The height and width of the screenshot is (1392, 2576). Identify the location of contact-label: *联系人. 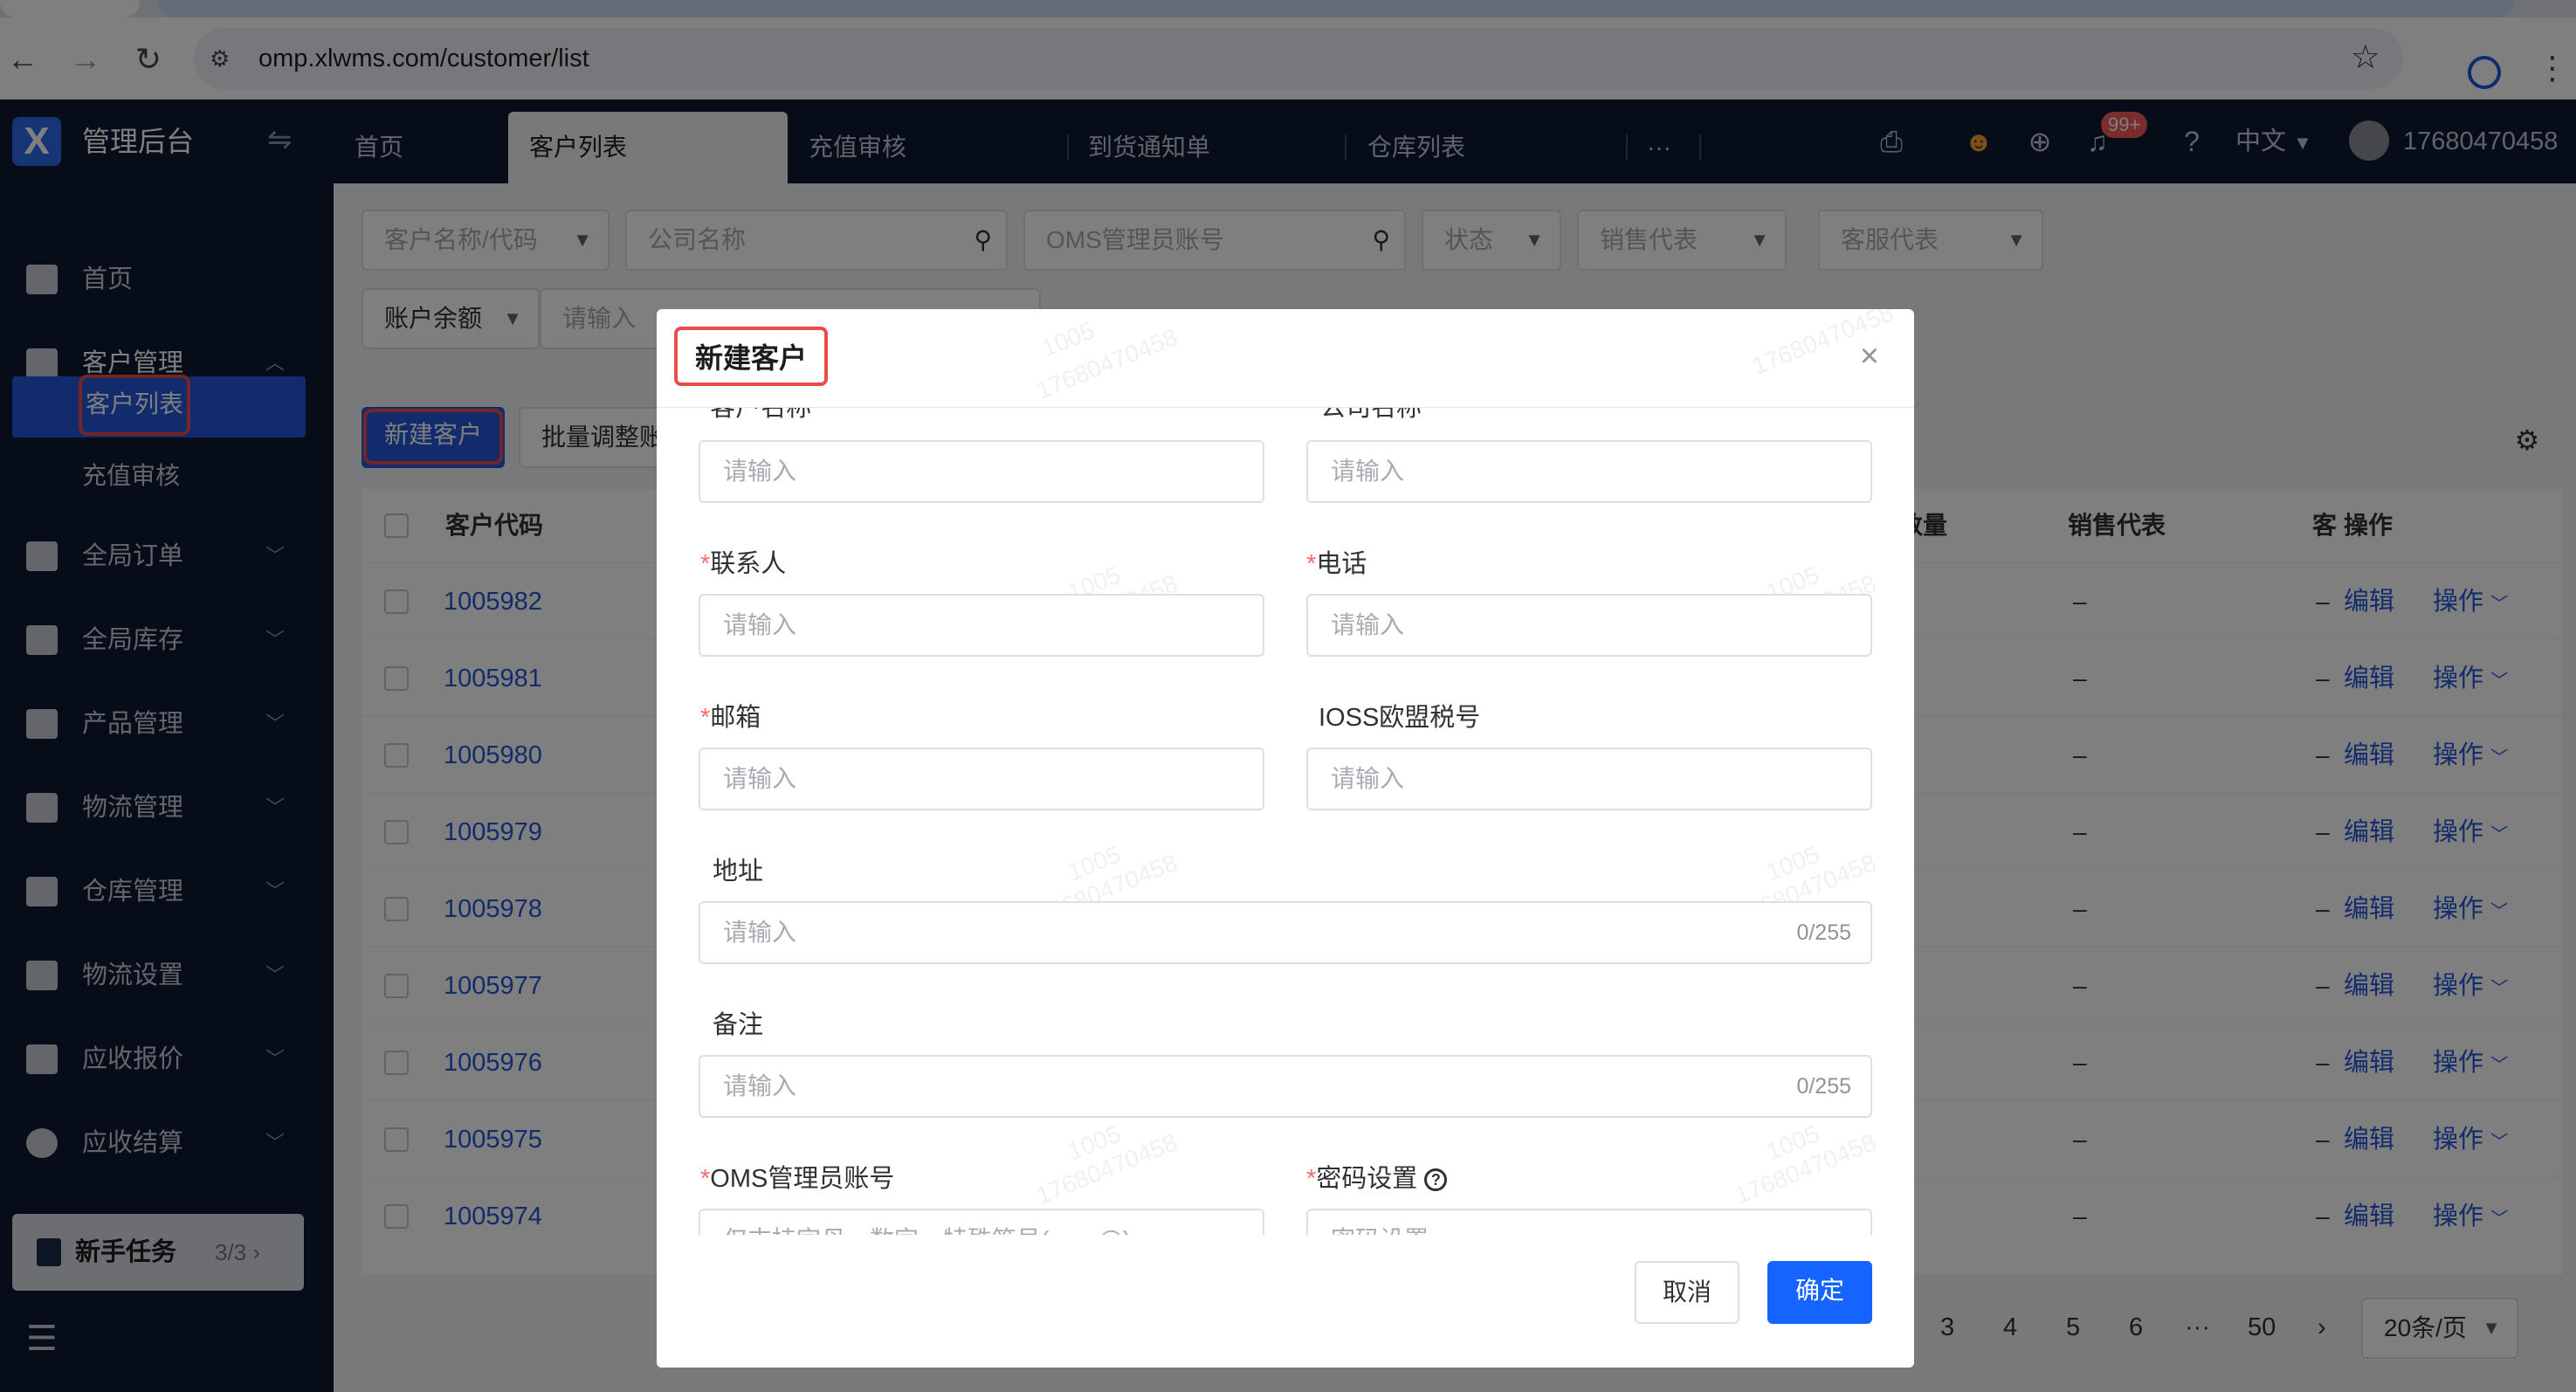
(743, 564).